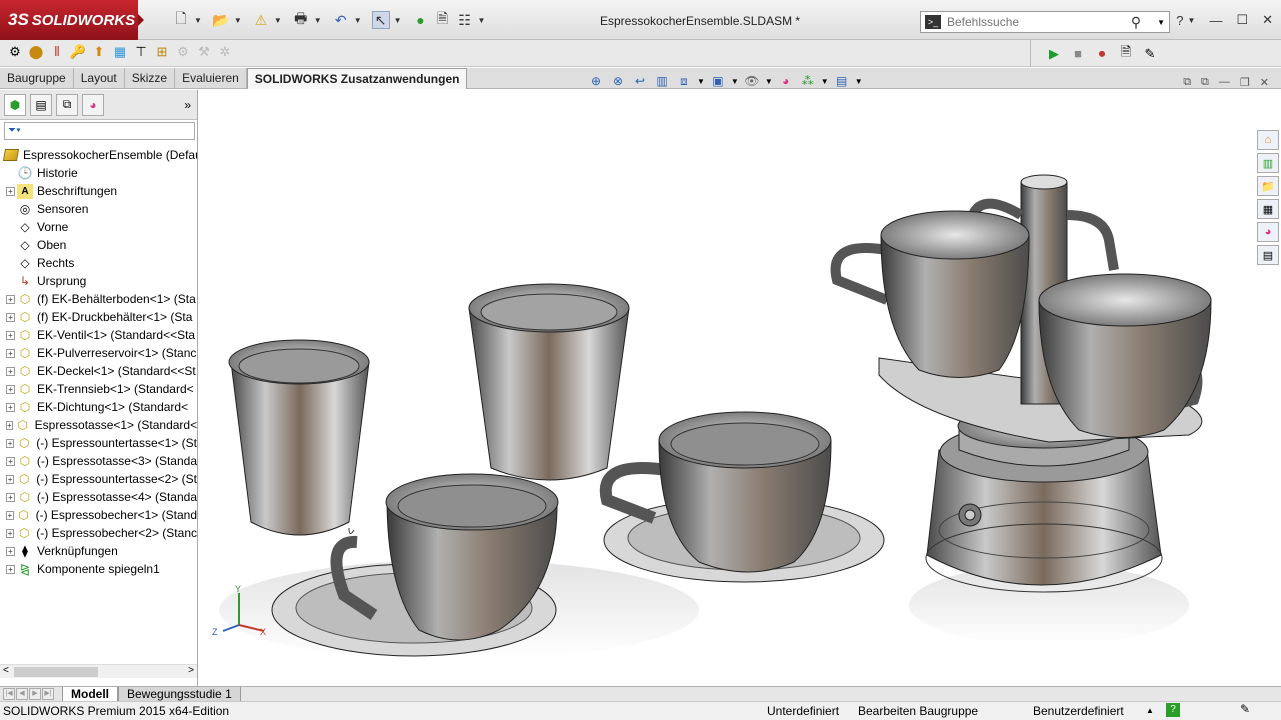 Image resolution: width=1281 pixels, height=720 pixels. Describe the element at coordinates (1268, 232) in the screenshot. I see `appearances-scenes-icon: ◕` at that location.